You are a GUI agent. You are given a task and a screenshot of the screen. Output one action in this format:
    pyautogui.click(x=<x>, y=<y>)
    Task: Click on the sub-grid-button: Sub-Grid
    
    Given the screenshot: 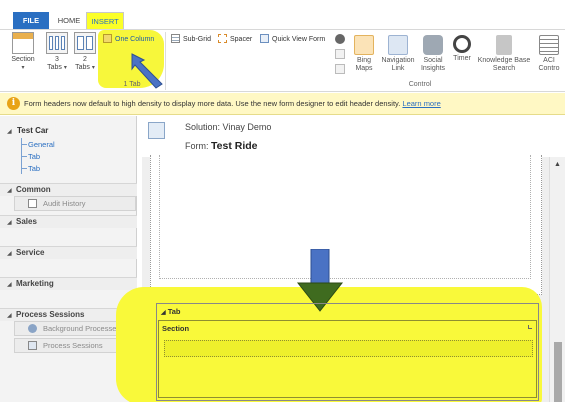 What is the action you would take?
    pyautogui.click(x=191, y=39)
    